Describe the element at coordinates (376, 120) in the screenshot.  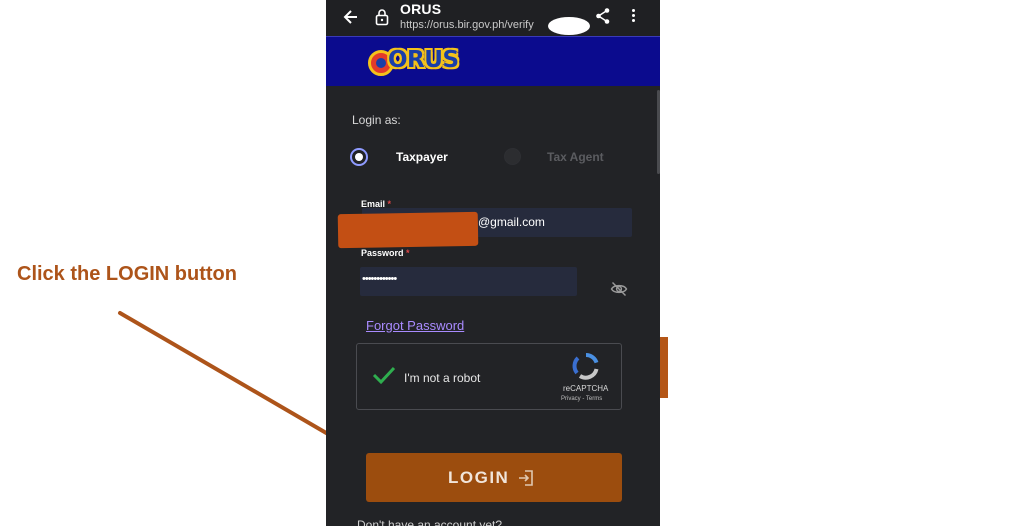
I see `login-as-label: Login as:` at that location.